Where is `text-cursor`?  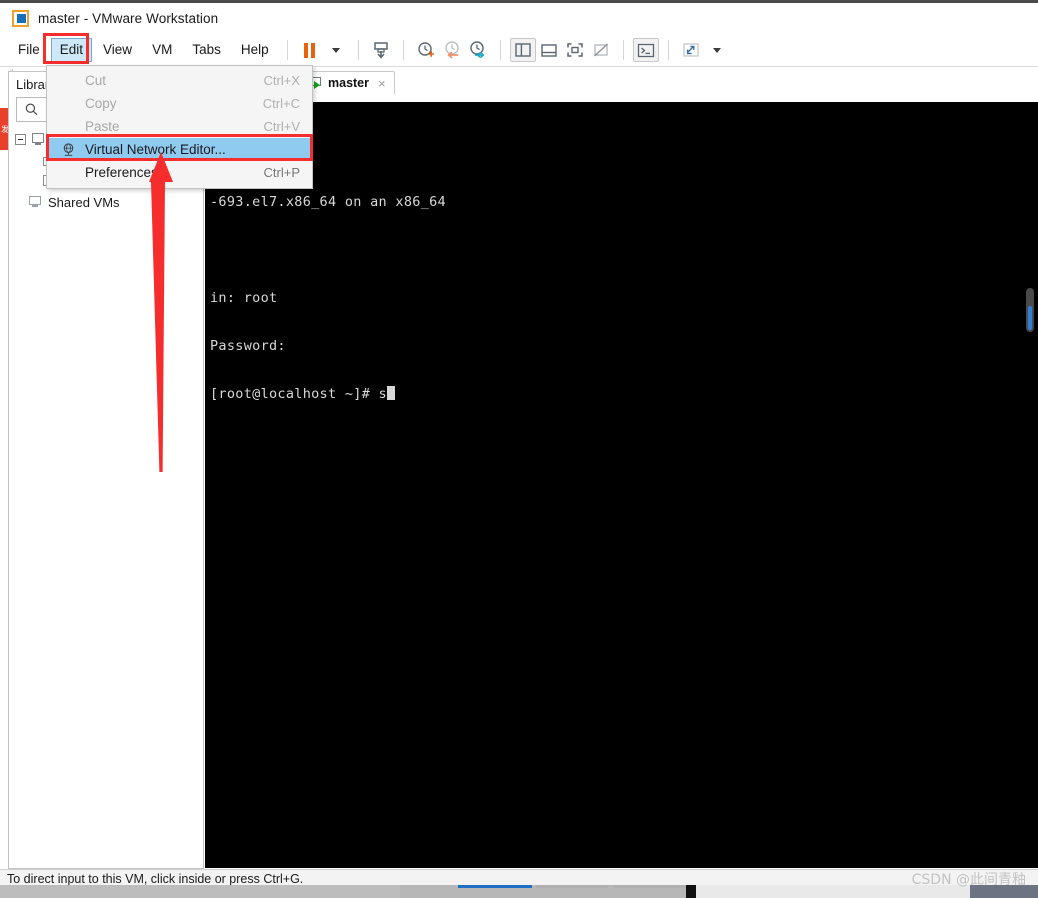 text-cursor is located at coordinates (390, 393).